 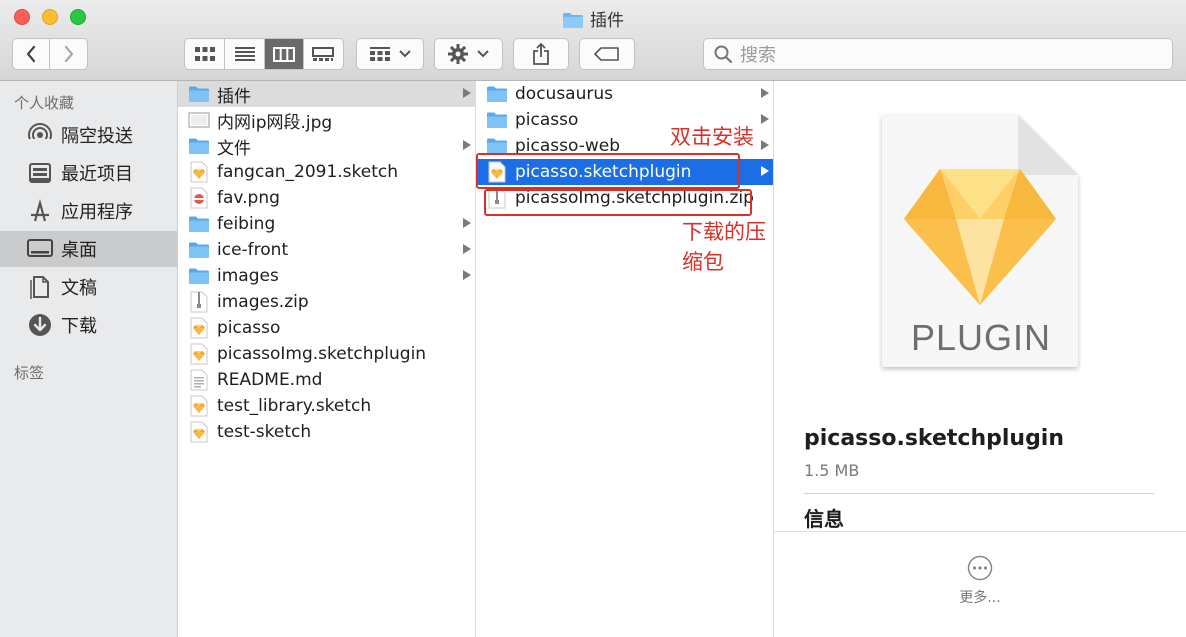 I want to click on image-file-icon, so click(x=199, y=120).